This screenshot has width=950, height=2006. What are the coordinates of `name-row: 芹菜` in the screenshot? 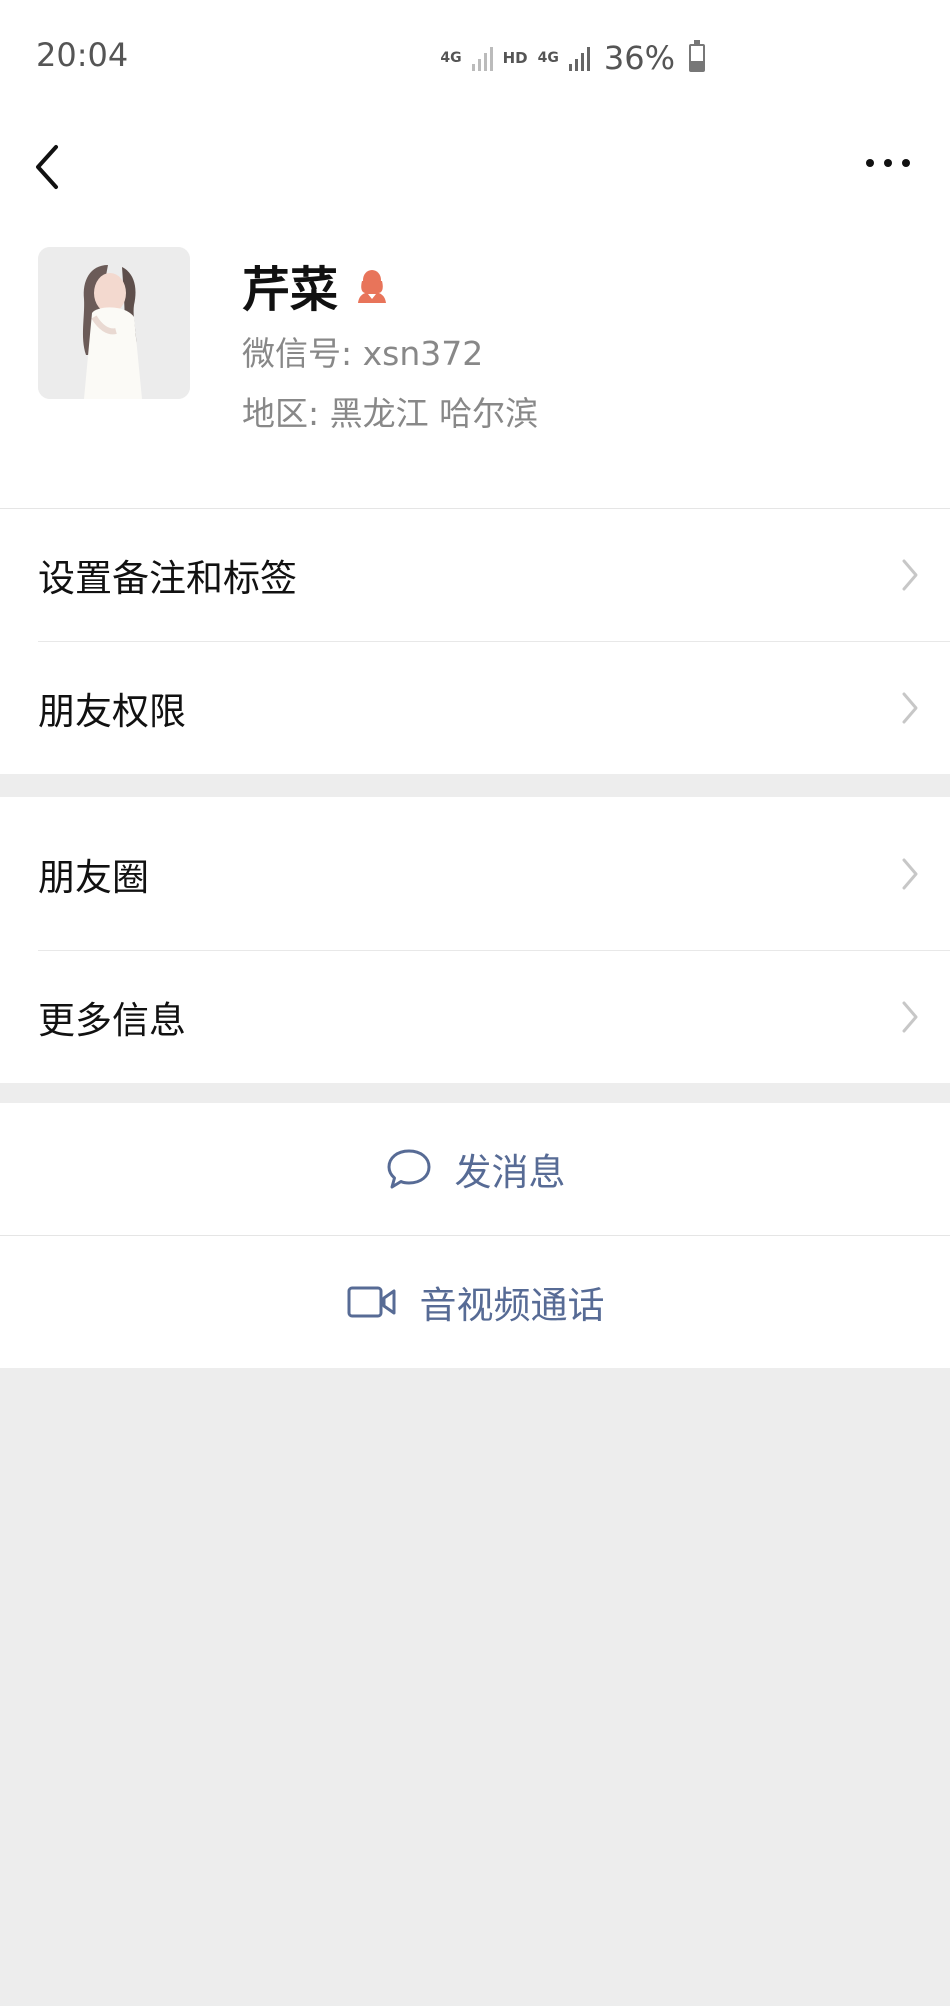 It's located at (317, 285).